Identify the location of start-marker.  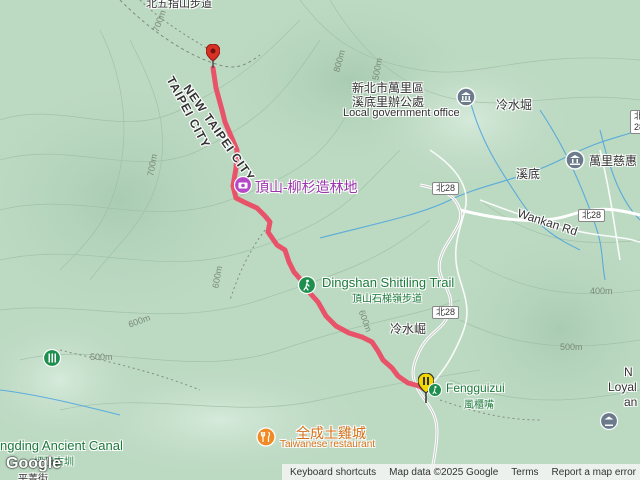
(213, 56).